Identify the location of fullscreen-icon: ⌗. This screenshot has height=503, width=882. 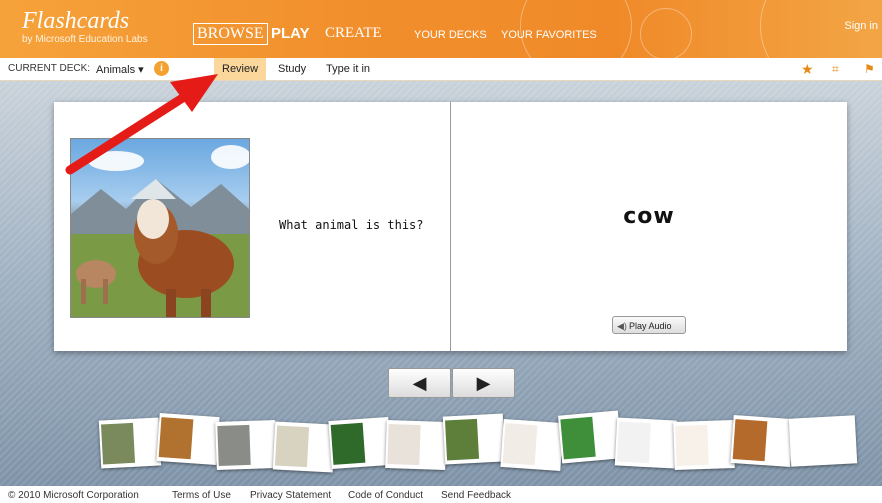
(835, 69).